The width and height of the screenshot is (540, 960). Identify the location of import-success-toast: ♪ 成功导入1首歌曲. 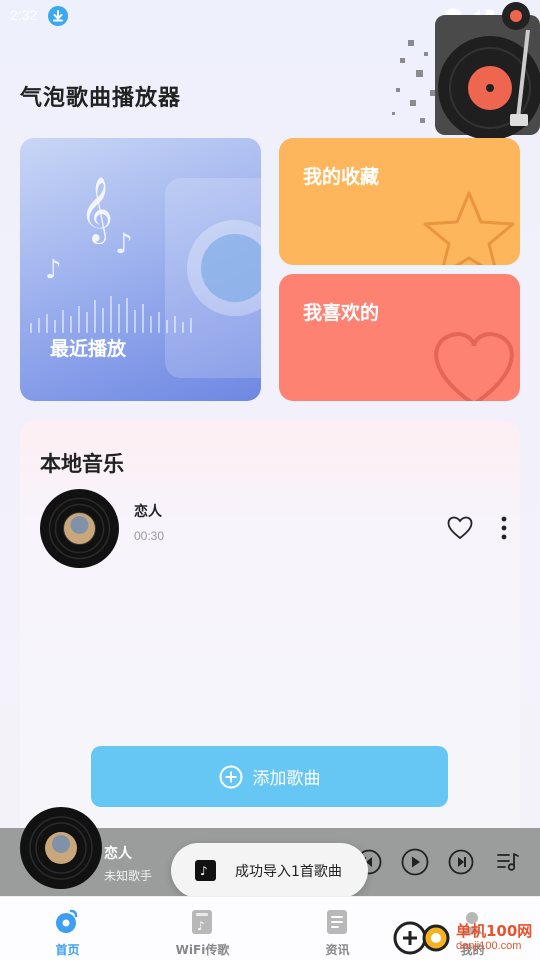
(269, 870).